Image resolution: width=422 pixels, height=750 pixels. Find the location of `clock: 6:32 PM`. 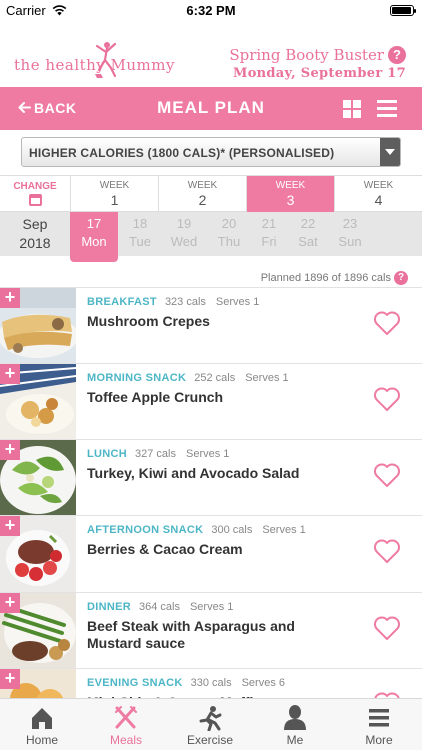

clock: 6:32 PM is located at coordinates (211, 10).